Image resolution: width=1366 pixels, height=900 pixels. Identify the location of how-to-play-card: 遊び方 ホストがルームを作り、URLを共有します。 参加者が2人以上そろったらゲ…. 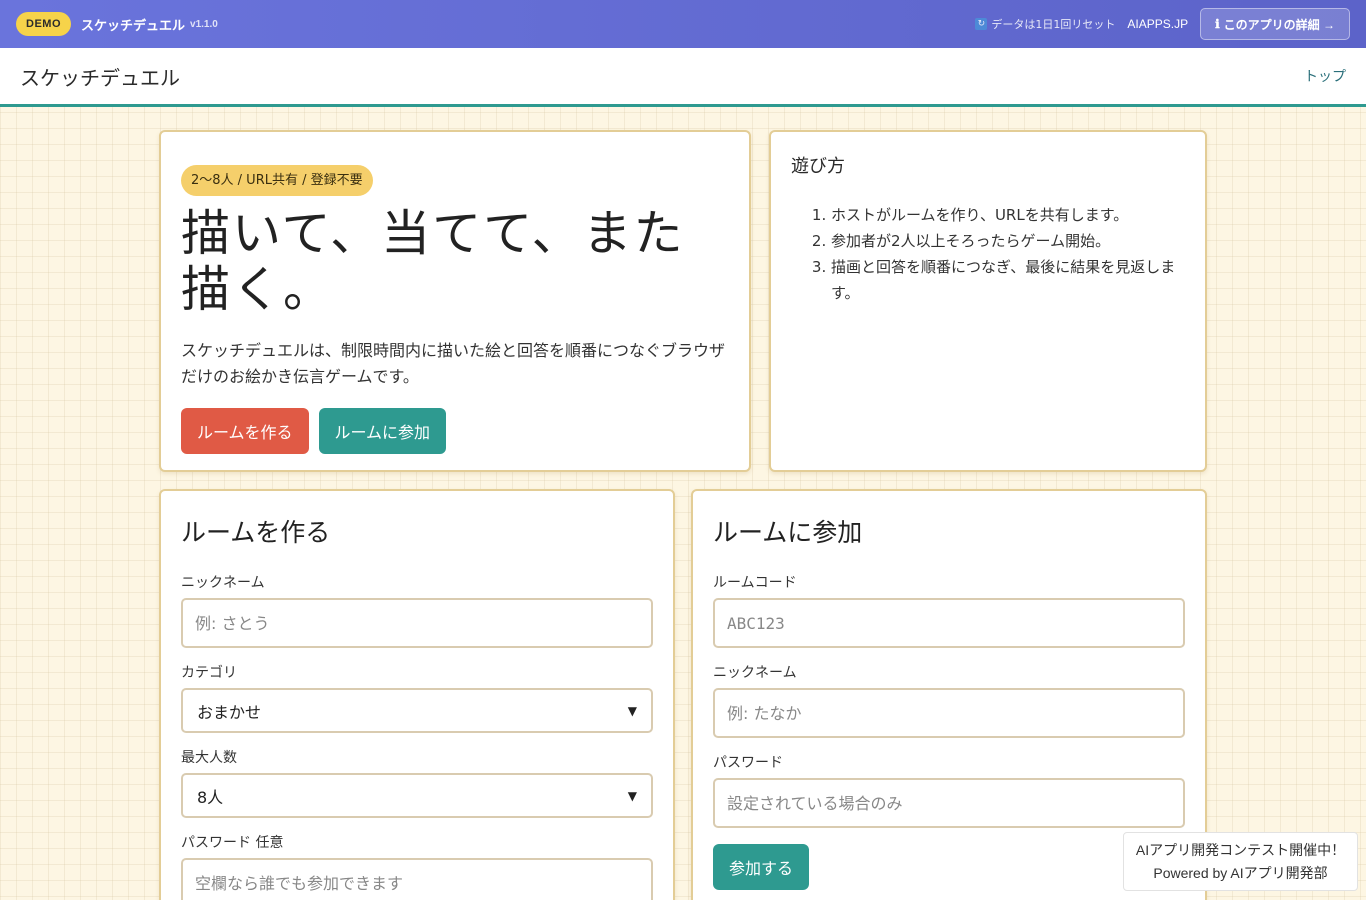
(988, 301).